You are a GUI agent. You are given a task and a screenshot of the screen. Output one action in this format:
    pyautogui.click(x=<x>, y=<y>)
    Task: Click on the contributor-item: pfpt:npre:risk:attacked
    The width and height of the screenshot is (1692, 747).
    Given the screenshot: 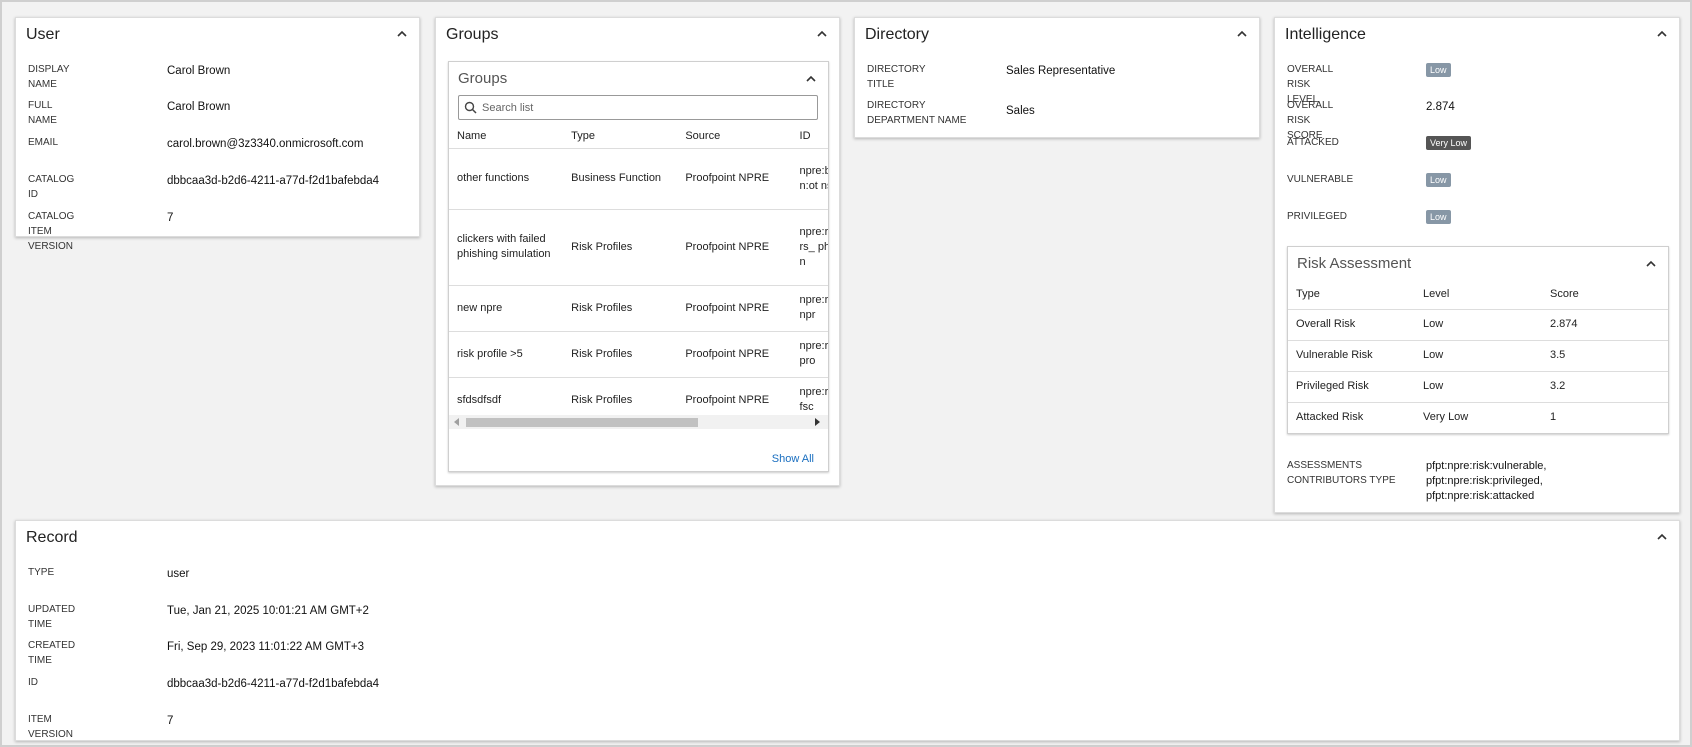 What is the action you would take?
    pyautogui.click(x=1480, y=496)
    